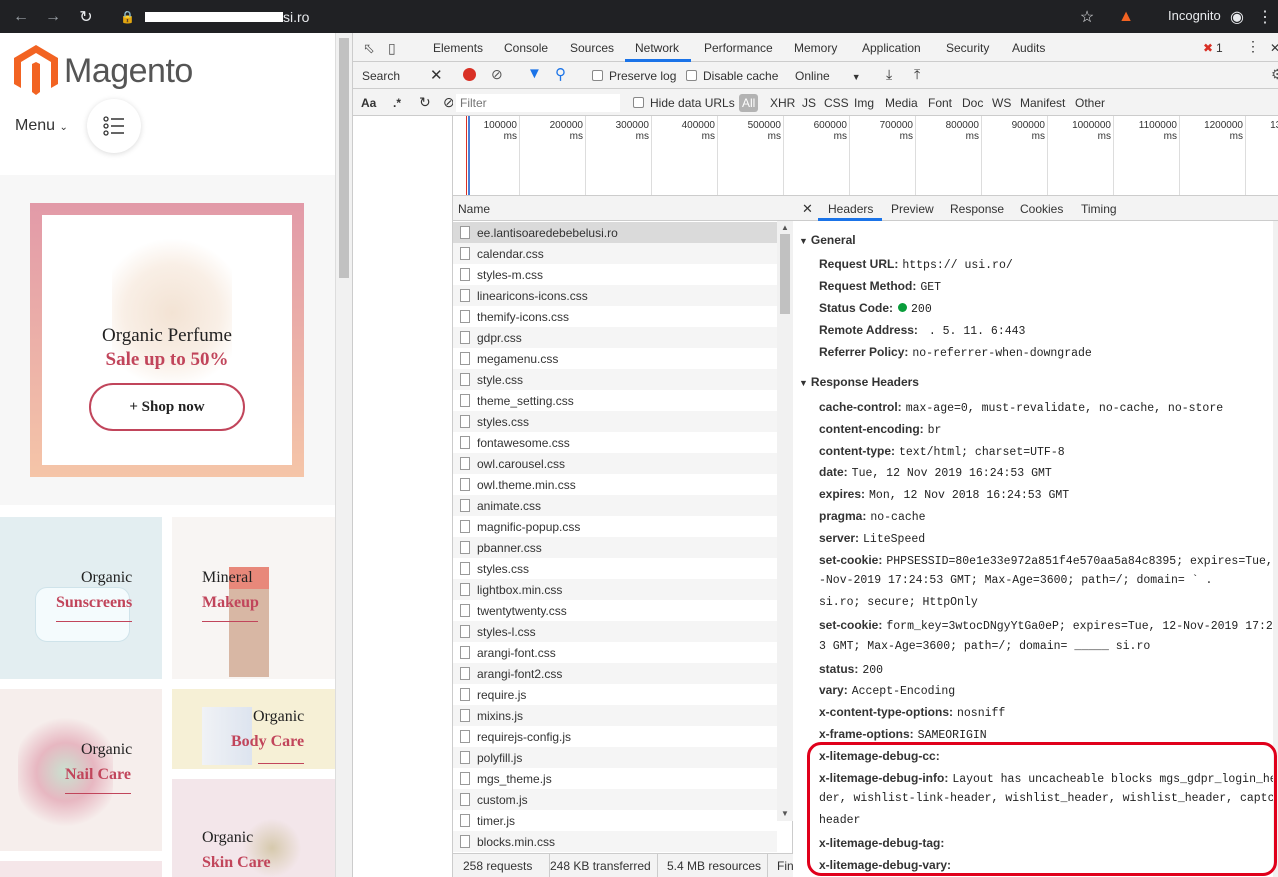  I want to click on request-row: animate.css, so click(615, 505).